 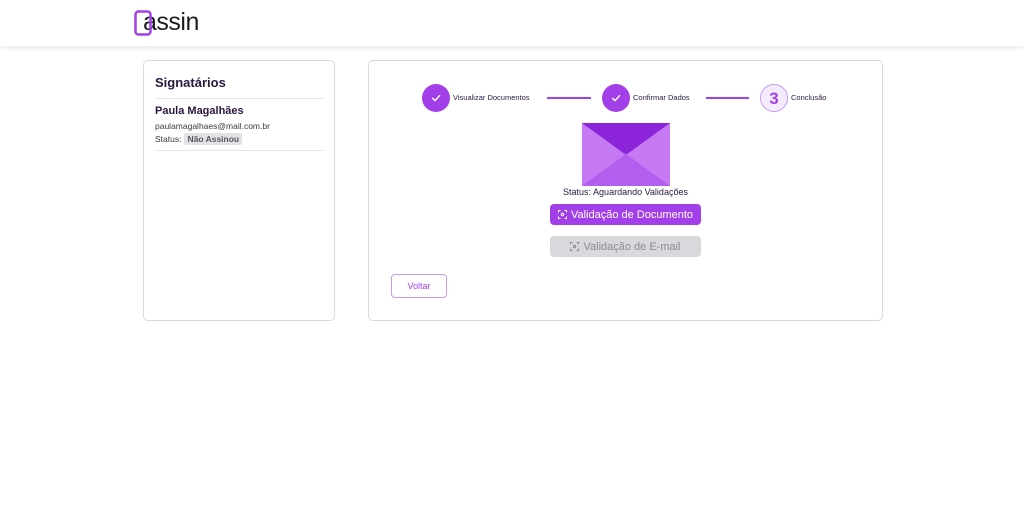 I want to click on status-badge: Não Assinou, so click(x=213, y=139).